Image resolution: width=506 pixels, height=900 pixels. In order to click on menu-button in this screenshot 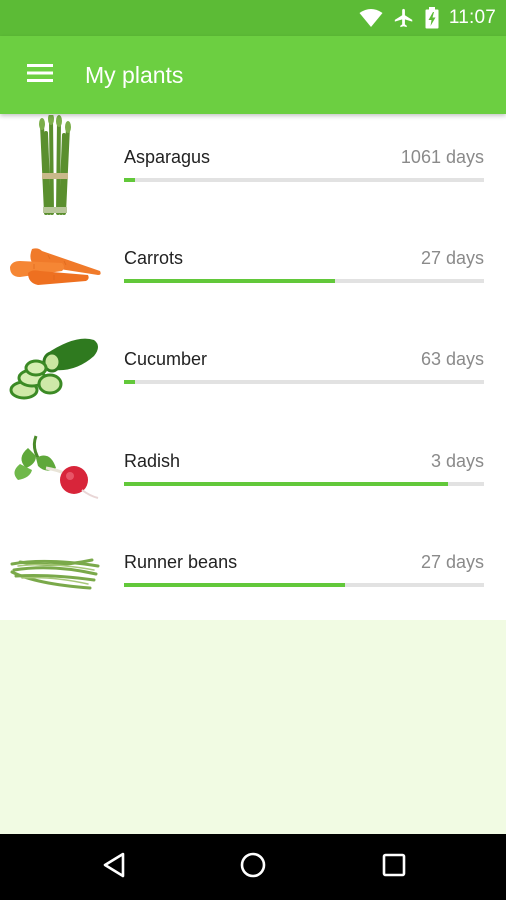, I will do `click(40, 75)`.